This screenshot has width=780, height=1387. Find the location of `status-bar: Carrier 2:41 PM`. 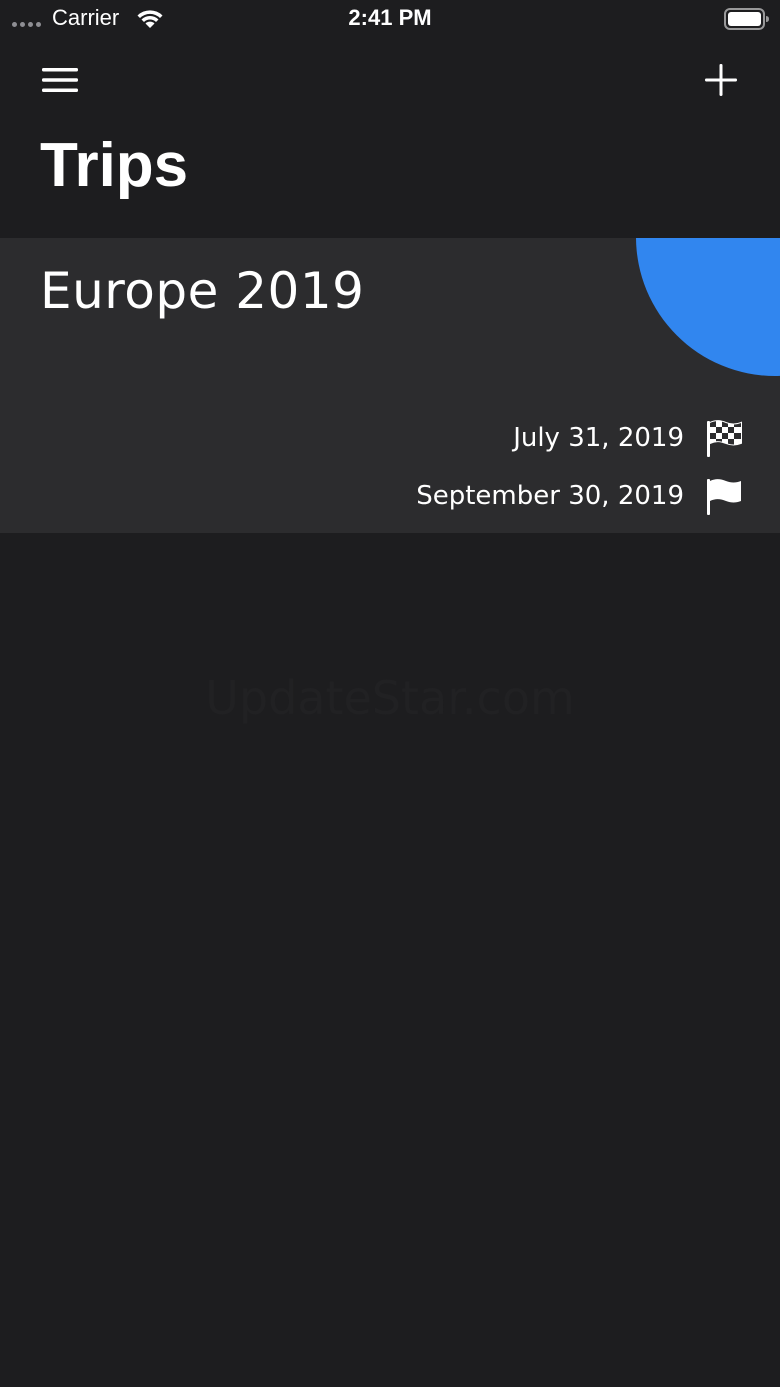

status-bar: Carrier 2:41 PM is located at coordinates (390, 20).